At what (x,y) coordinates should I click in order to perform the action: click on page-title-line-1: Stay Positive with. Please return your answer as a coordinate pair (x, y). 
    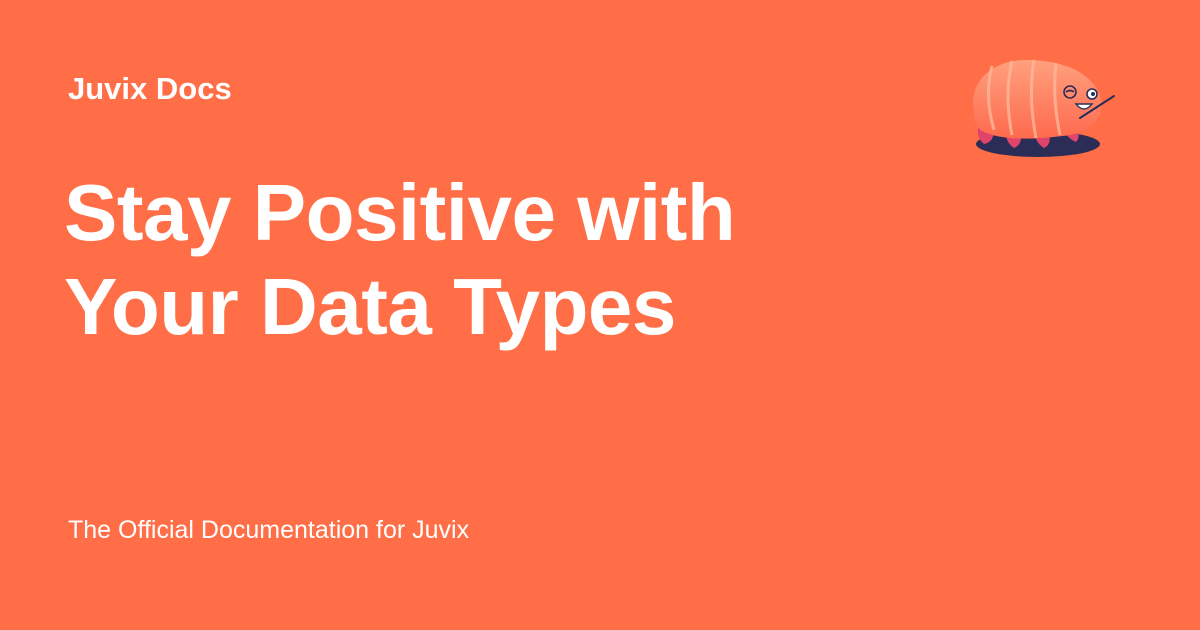
    Looking at the image, I should click on (400, 212).